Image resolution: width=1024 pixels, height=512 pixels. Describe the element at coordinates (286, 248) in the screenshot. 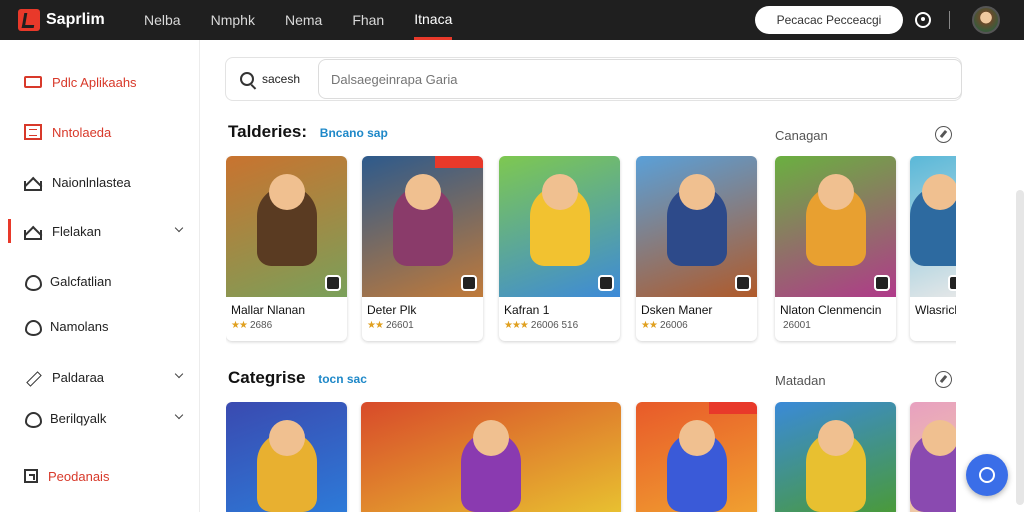

I see `game-card: Mallar Nlanan ★★ 2686` at that location.